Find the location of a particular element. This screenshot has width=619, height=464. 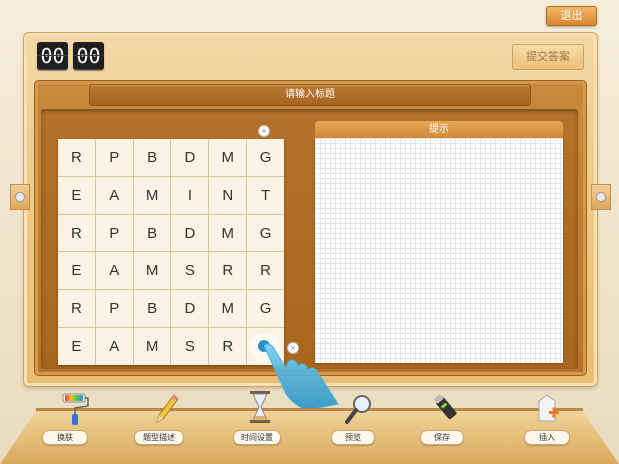

paint-roller-icon is located at coordinates (75, 409).